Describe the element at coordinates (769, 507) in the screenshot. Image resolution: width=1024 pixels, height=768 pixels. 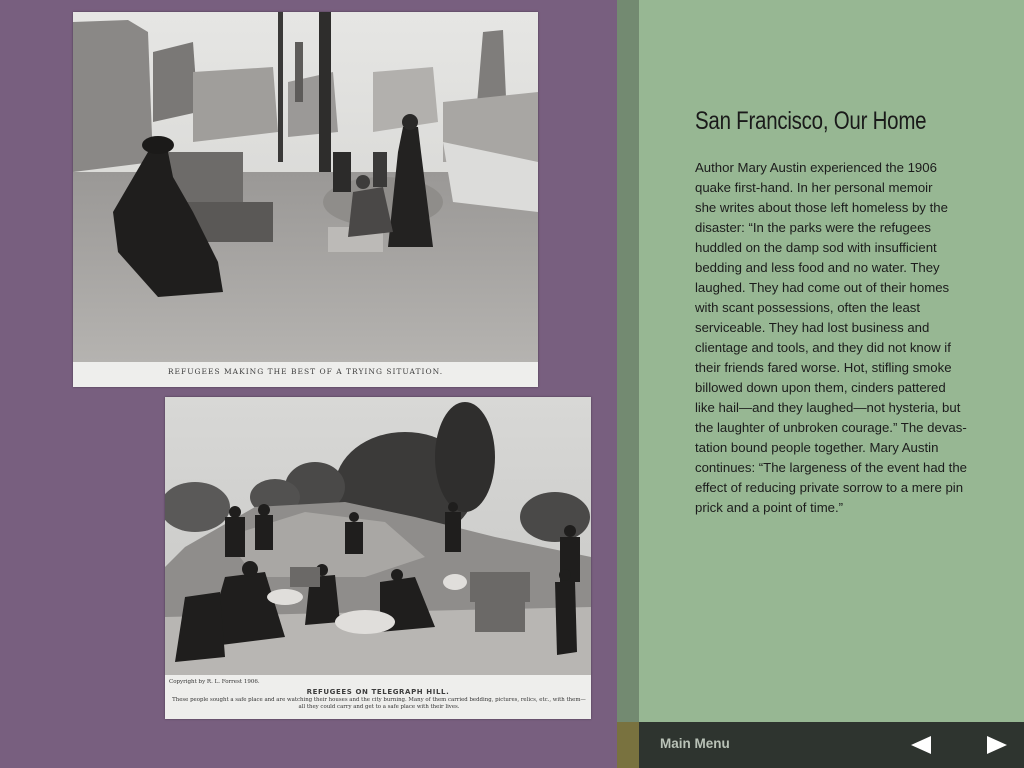
I see `article-line: prick and a point of time.”` at that location.